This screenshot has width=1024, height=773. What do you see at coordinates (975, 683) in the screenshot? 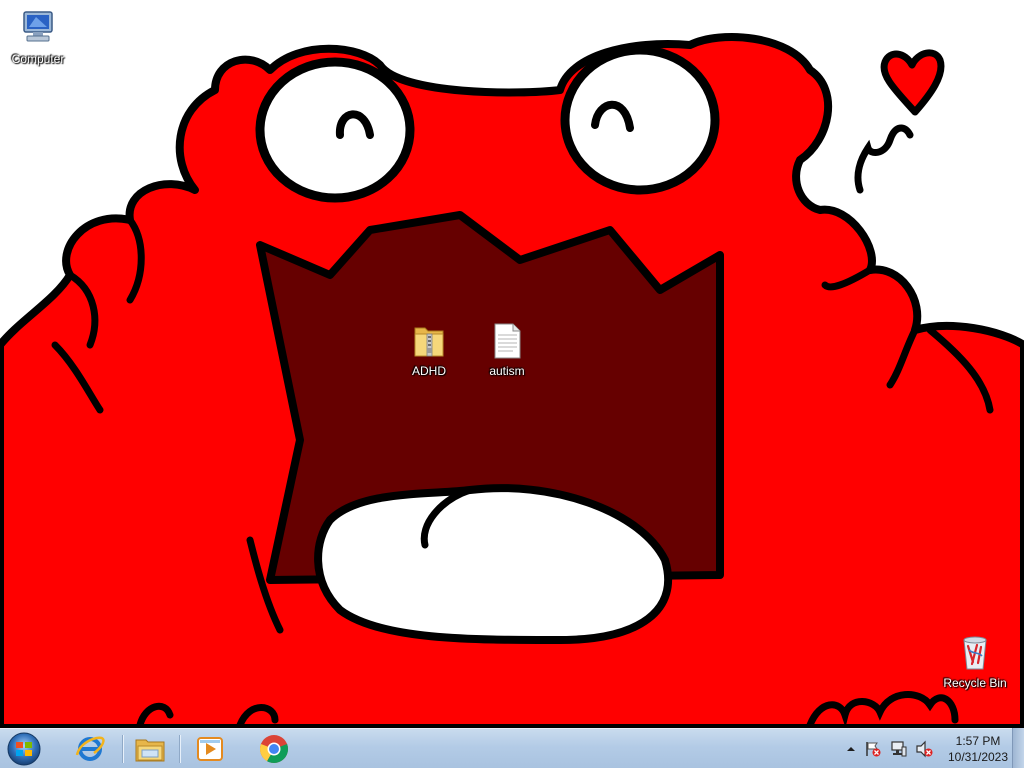
I see `desktop-icon-label: Recycle Bin` at bounding box center [975, 683].